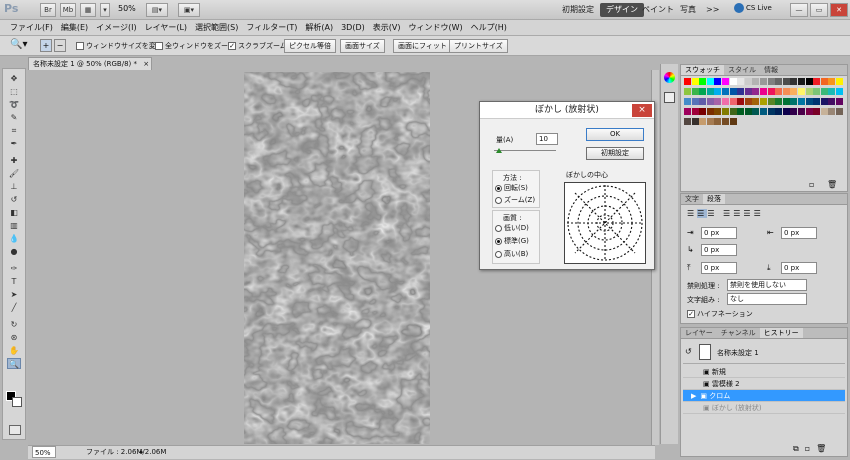 The height and width of the screenshot is (460, 850). Describe the element at coordinates (46, 45) in the screenshot. I see `zoom-in-icon: +` at that location.